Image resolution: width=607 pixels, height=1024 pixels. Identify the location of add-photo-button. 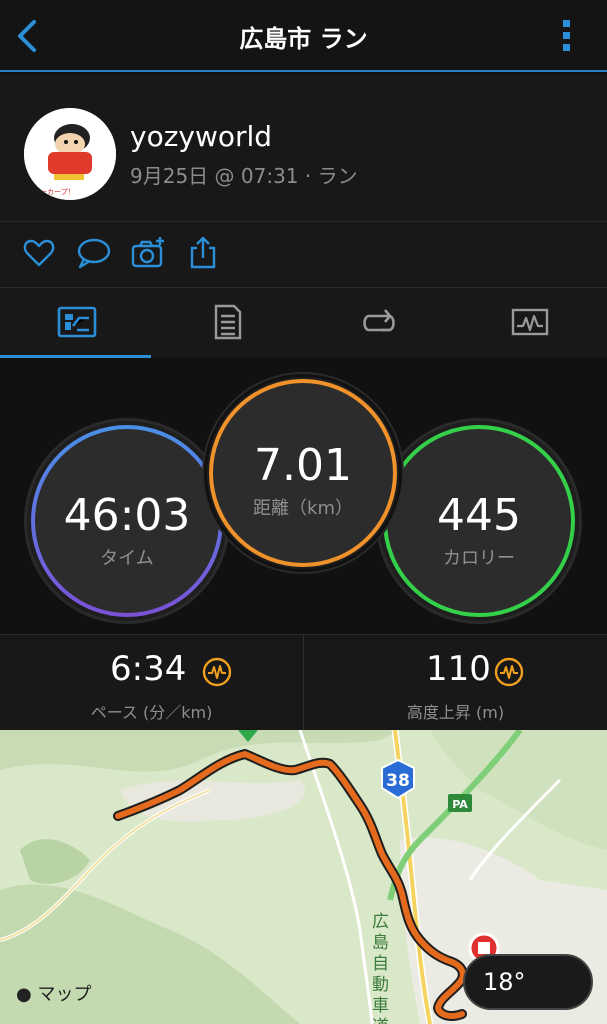
(148, 254).